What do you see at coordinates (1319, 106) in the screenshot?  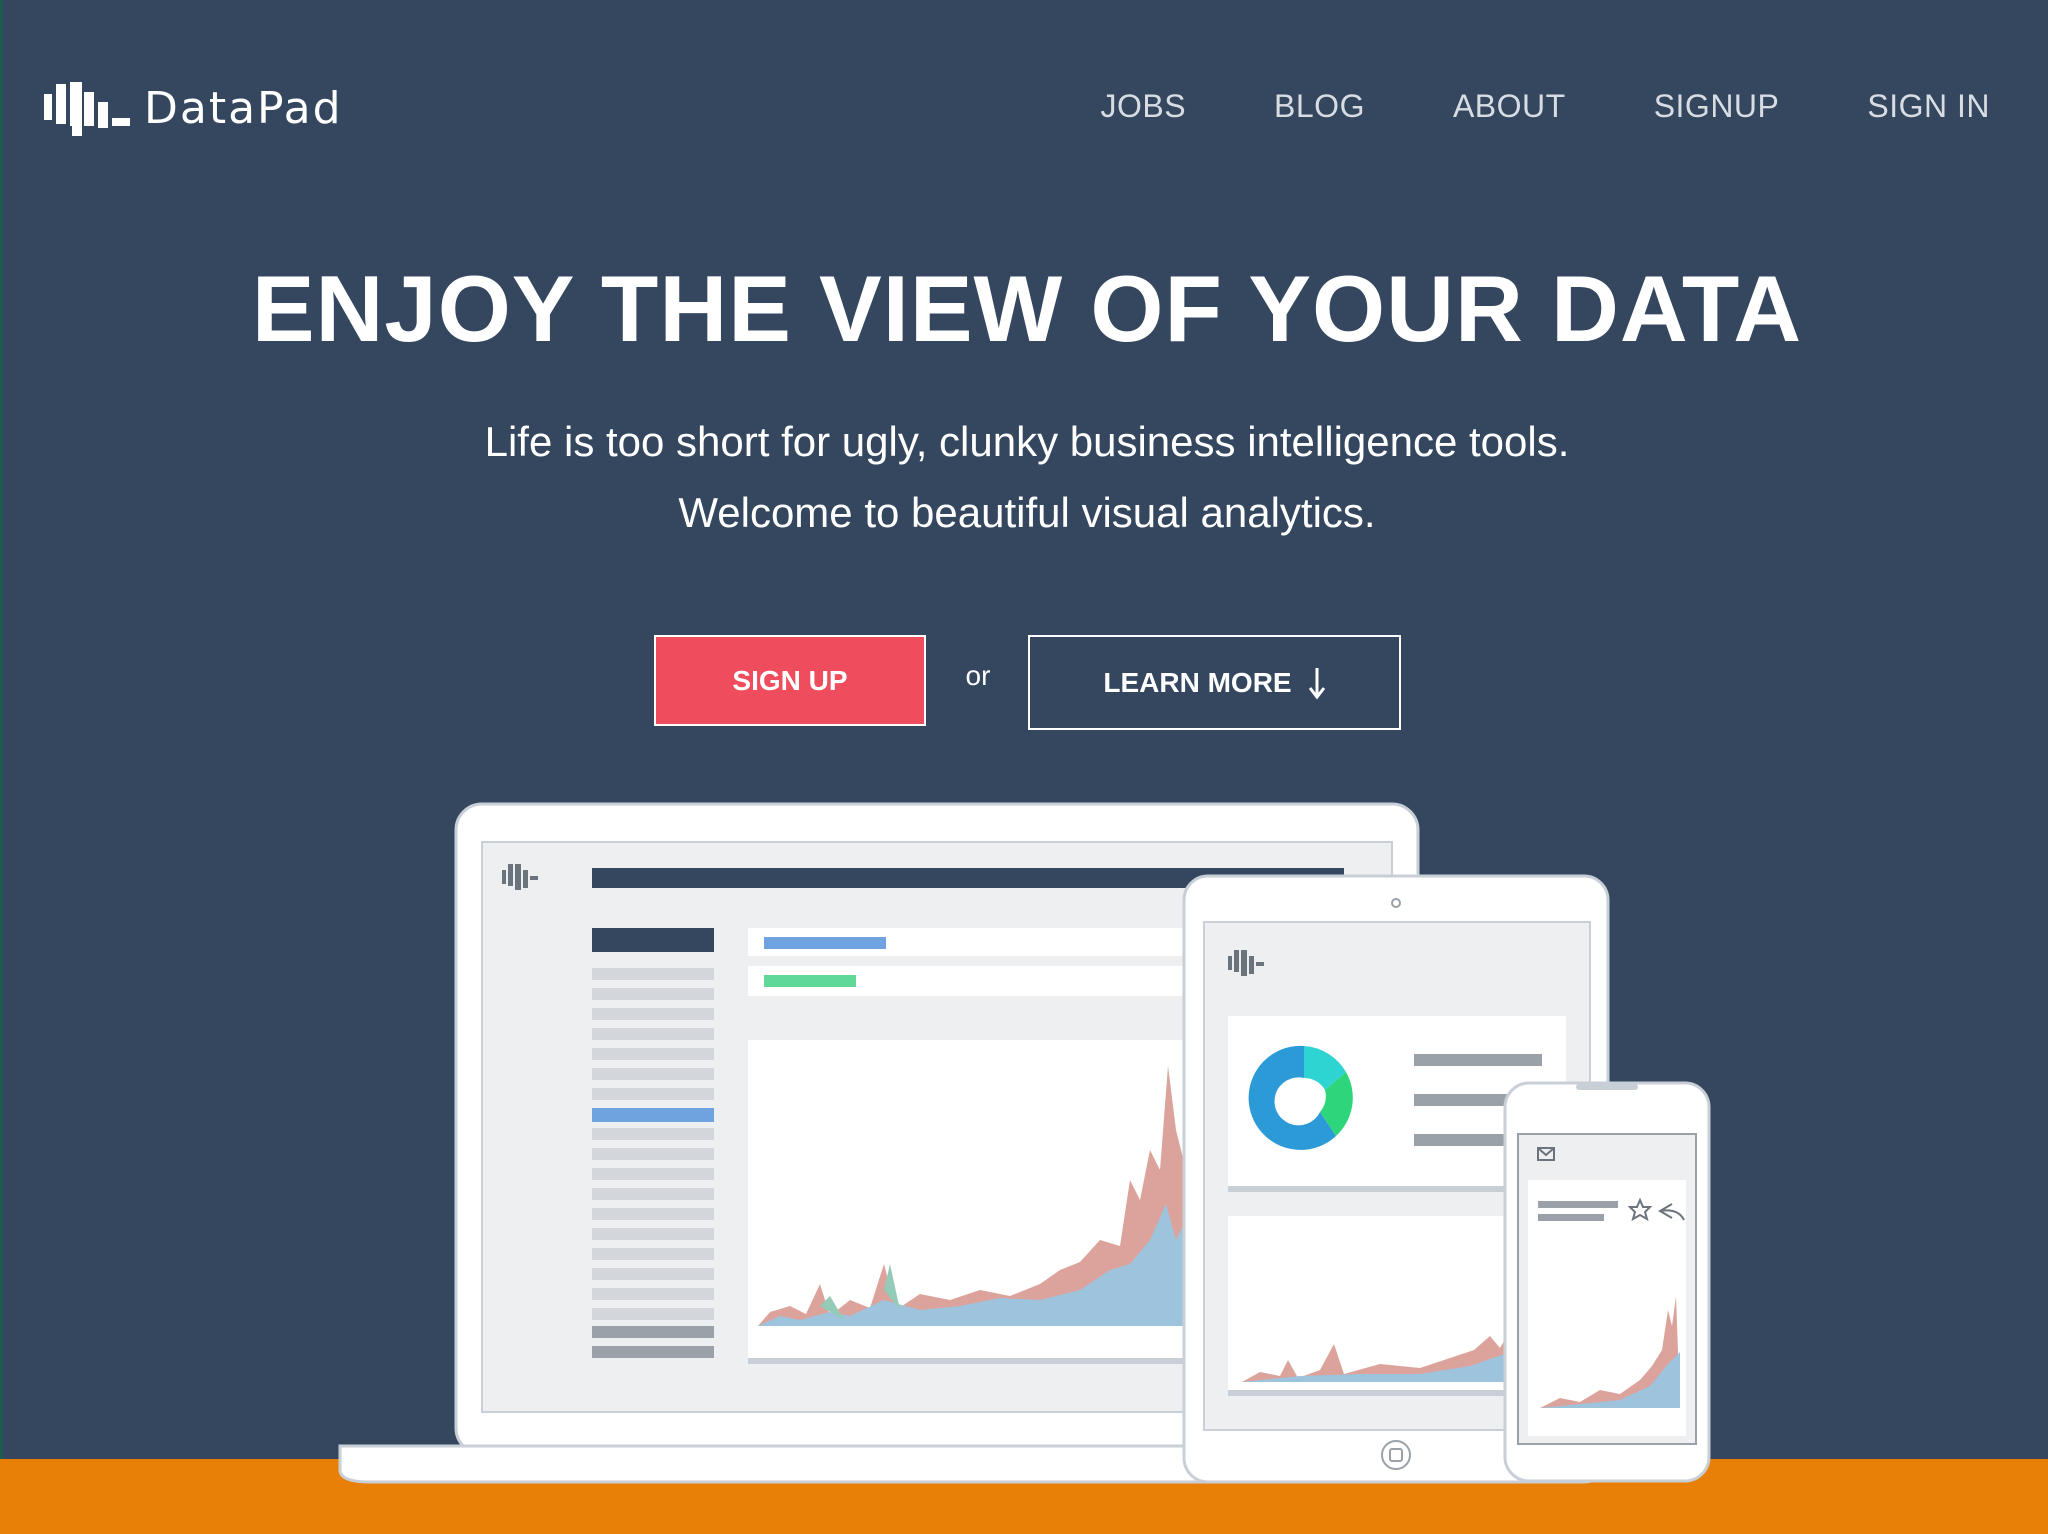 I see `nav-blog: BLOG` at bounding box center [1319, 106].